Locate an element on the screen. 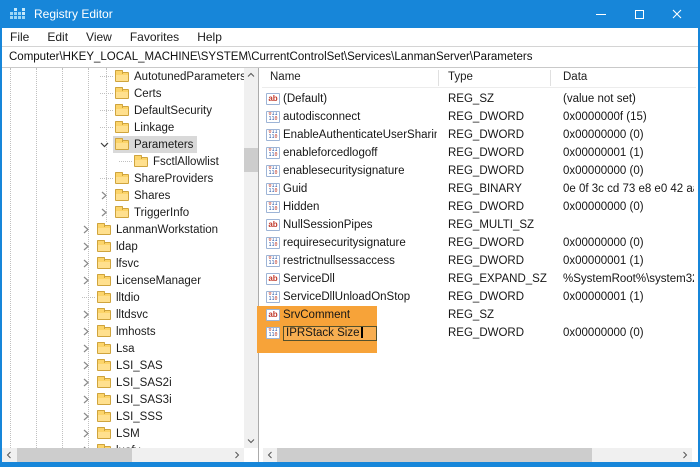 The width and height of the screenshot is (700, 470). value-name-cell: IPRStack Size is located at coordinates (360, 333).